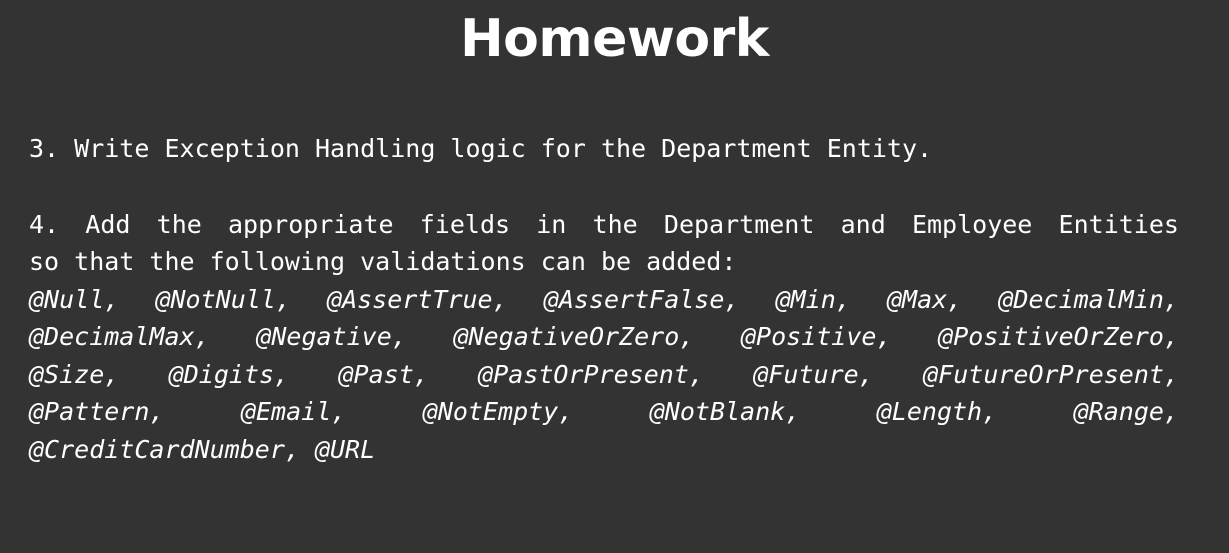 Image resolution: width=1229 pixels, height=553 pixels. Describe the element at coordinates (924, 299) in the screenshot. I see `annotation-name: @Max,` at that location.